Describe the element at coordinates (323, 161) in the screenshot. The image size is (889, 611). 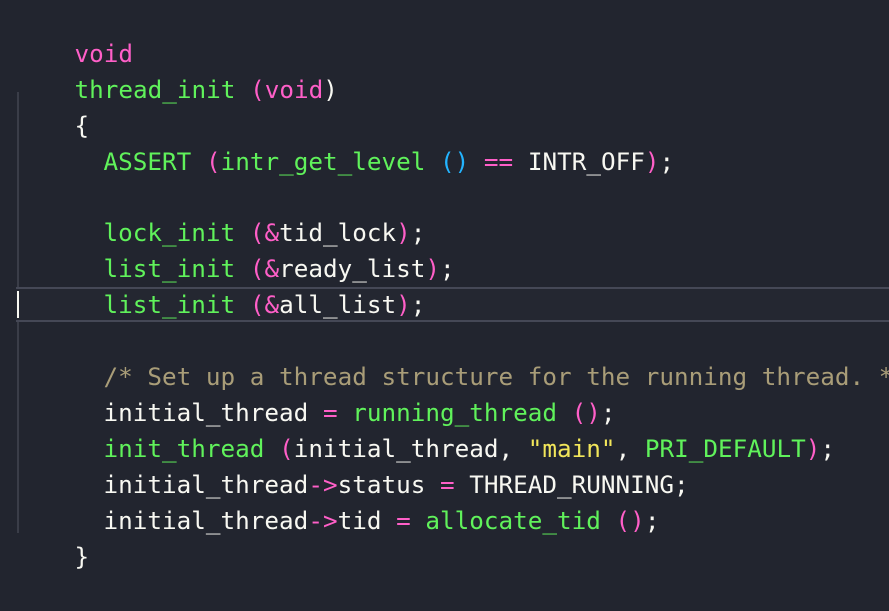
I see `function-call: intr_get_level` at that location.